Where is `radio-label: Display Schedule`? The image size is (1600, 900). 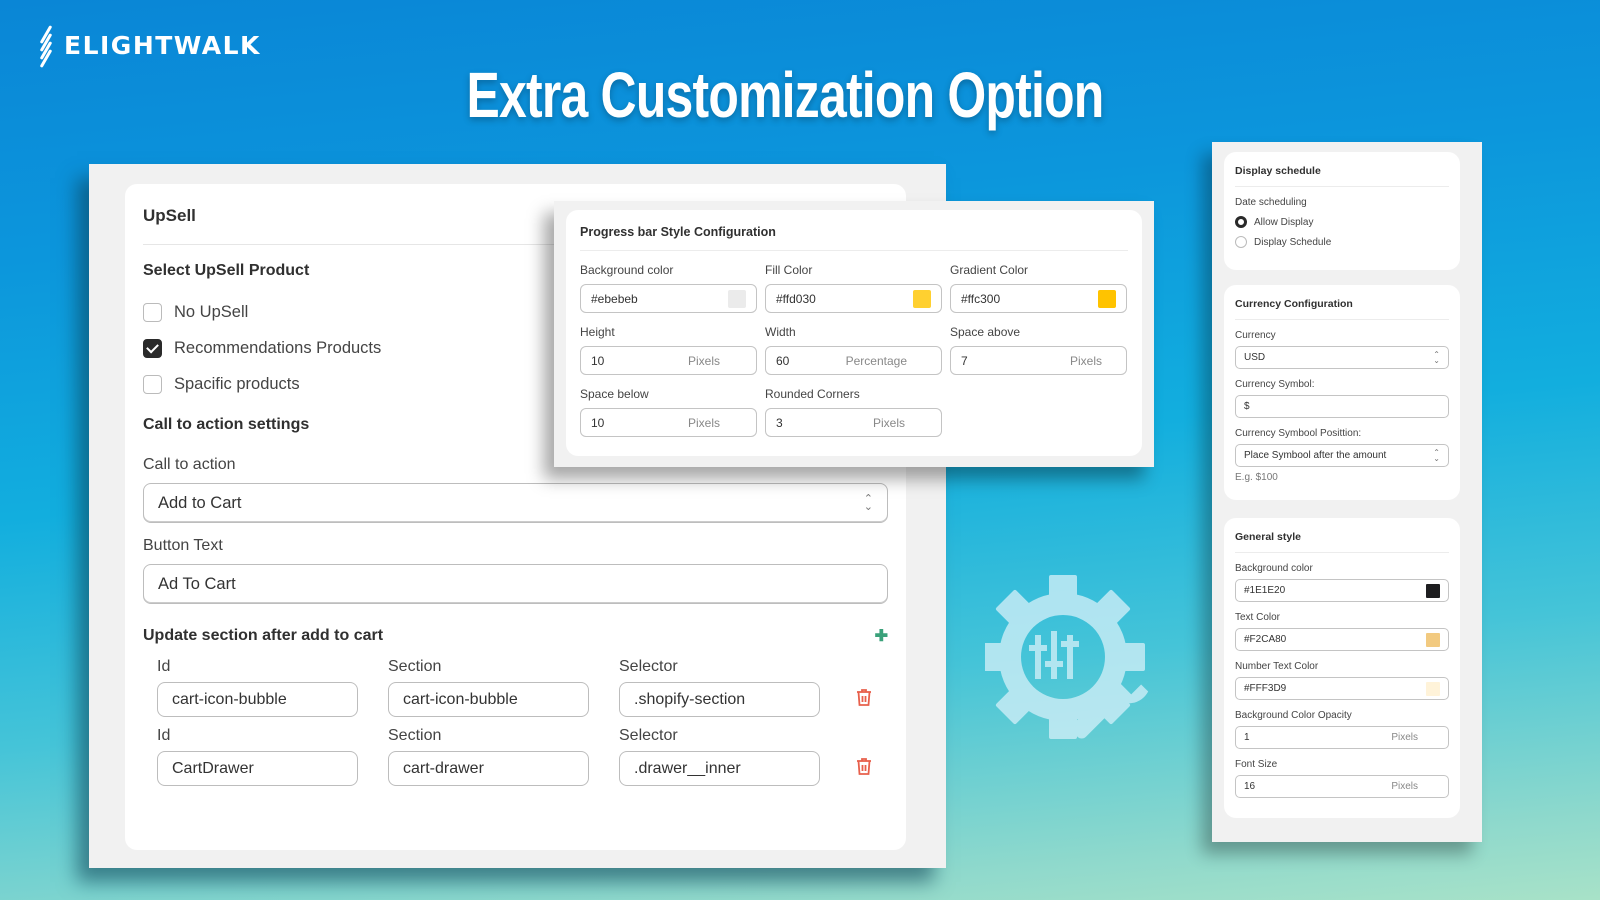 radio-label: Display Schedule is located at coordinates (1293, 242).